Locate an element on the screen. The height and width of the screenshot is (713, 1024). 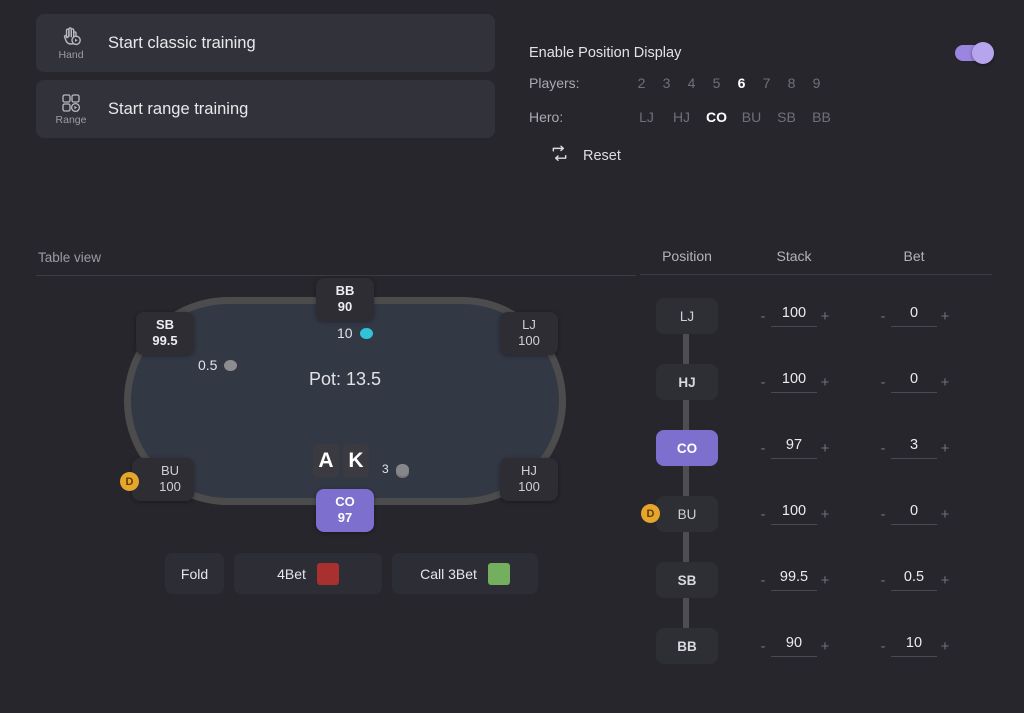
stack-decrement-lj: - is located at coordinates (763, 316).